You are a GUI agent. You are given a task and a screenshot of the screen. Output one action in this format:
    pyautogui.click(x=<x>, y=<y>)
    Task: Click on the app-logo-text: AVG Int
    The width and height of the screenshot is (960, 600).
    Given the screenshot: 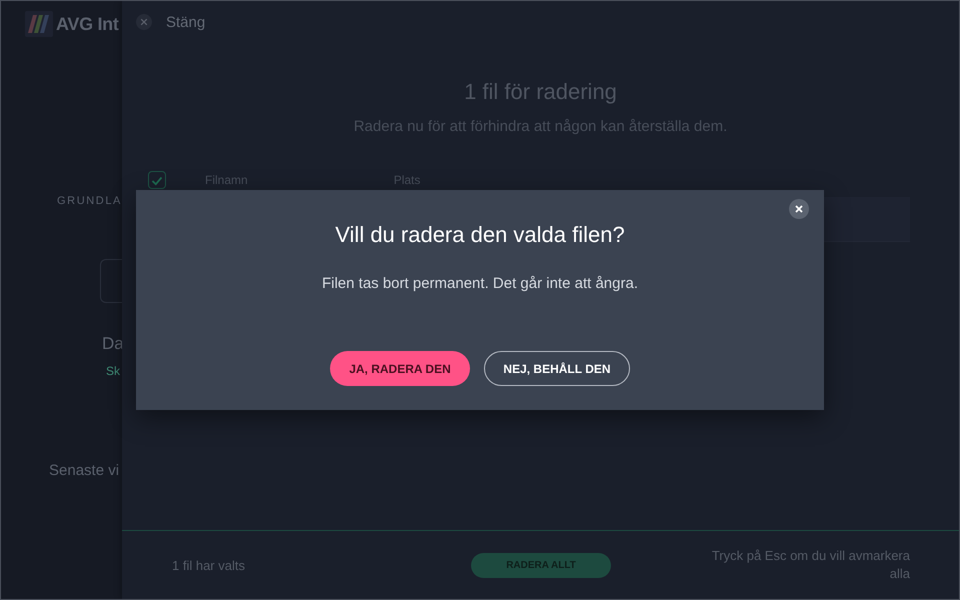 What is the action you would take?
    pyautogui.click(x=87, y=24)
    